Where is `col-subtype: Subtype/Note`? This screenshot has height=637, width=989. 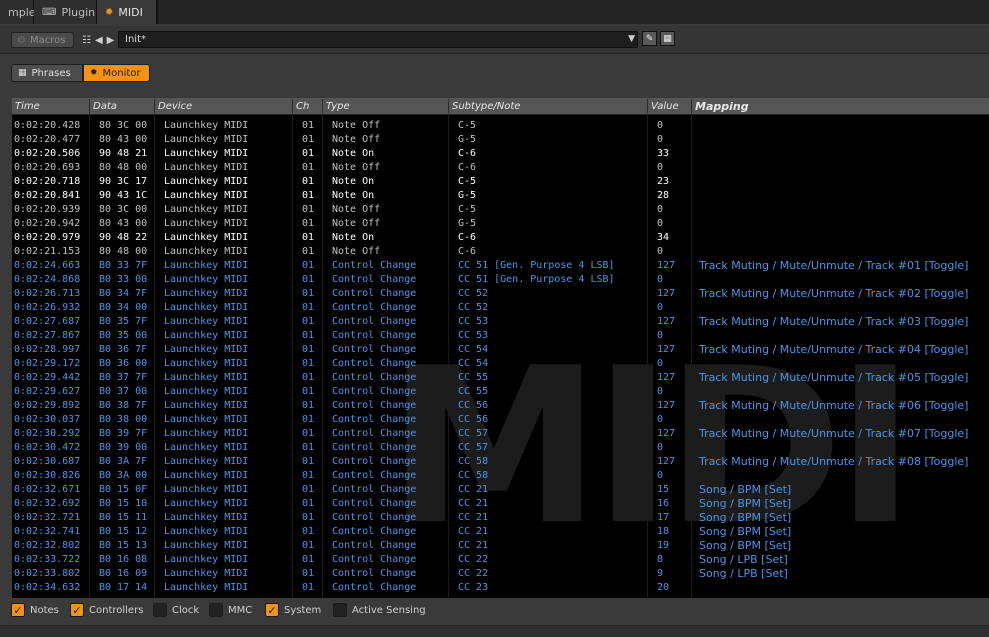 col-subtype: Subtype/Note is located at coordinates (547, 107).